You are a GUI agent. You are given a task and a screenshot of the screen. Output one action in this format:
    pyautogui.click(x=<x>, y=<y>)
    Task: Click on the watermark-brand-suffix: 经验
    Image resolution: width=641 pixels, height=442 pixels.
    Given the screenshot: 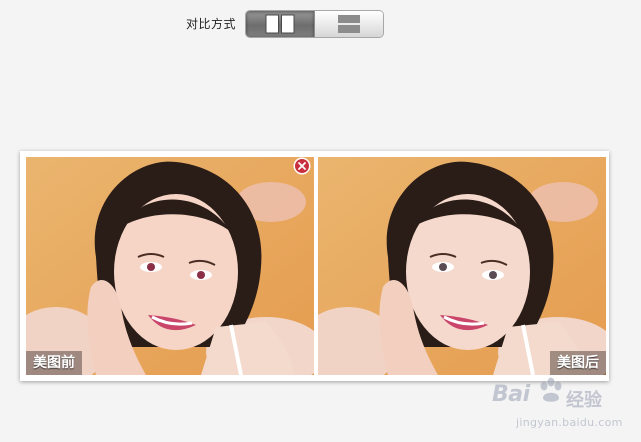 What is the action you would take?
    pyautogui.click(x=584, y=400)
    